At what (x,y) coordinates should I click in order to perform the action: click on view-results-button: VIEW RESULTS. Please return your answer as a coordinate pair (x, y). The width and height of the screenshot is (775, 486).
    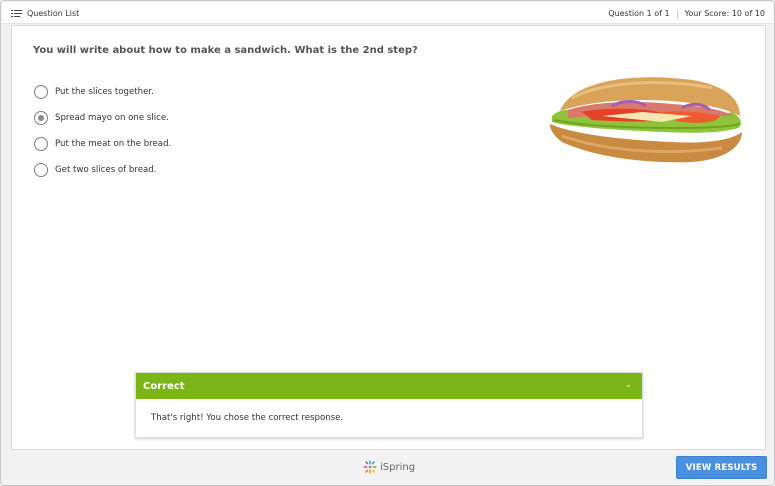
    Looking at the image, I should click on (721, 467).